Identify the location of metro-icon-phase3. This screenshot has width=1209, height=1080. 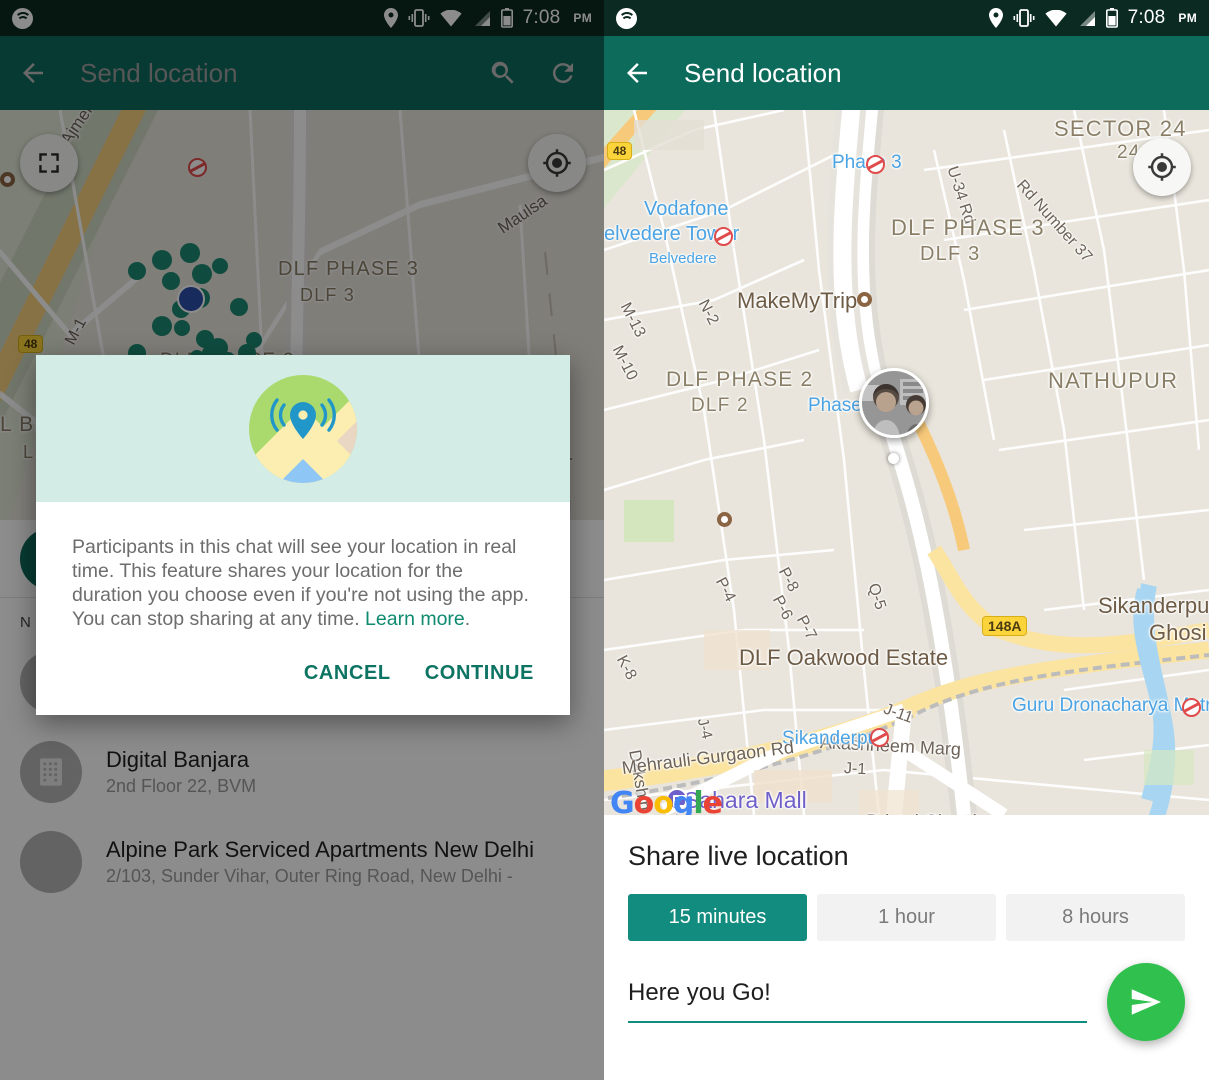
(875, 164).